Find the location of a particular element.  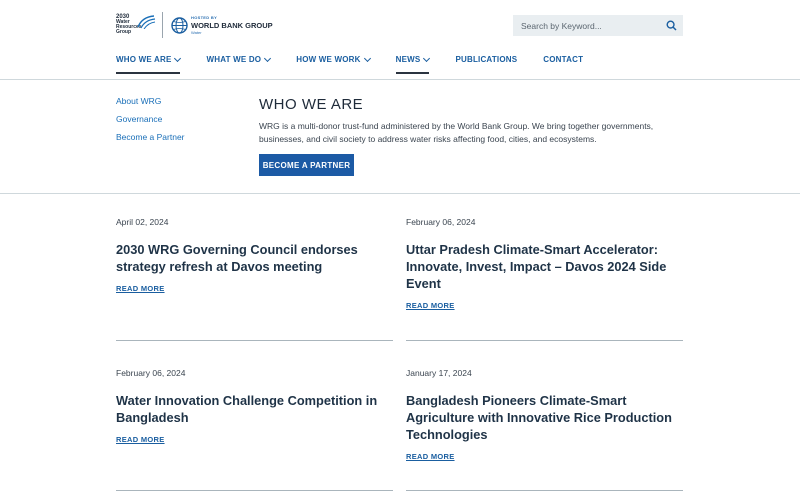

nav-publications: PUBLICATIONS is located at coordinates (486, 64).